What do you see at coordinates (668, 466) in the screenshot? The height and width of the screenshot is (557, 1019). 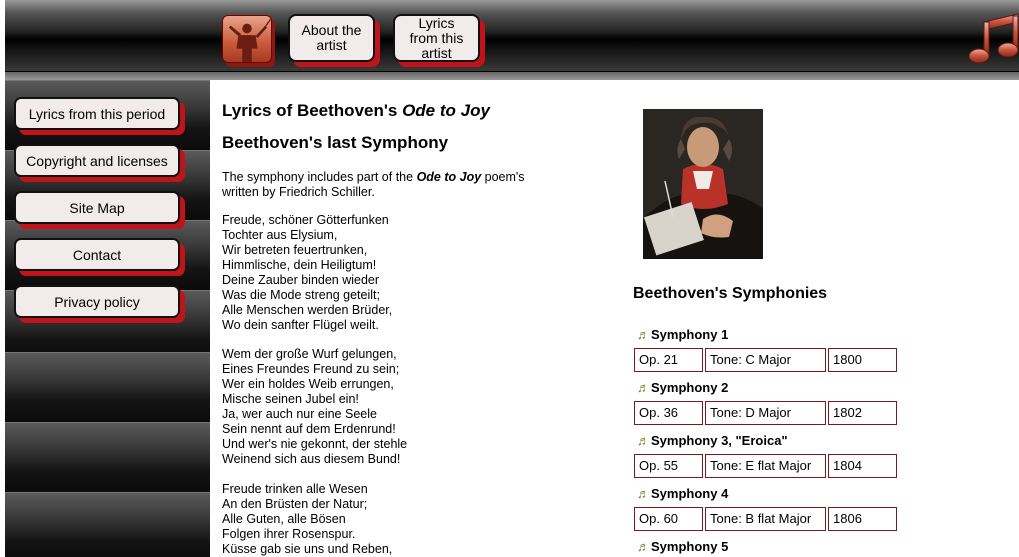 I see `symphony-opus-cell: Op. 55` at bounding box center [668, 466].